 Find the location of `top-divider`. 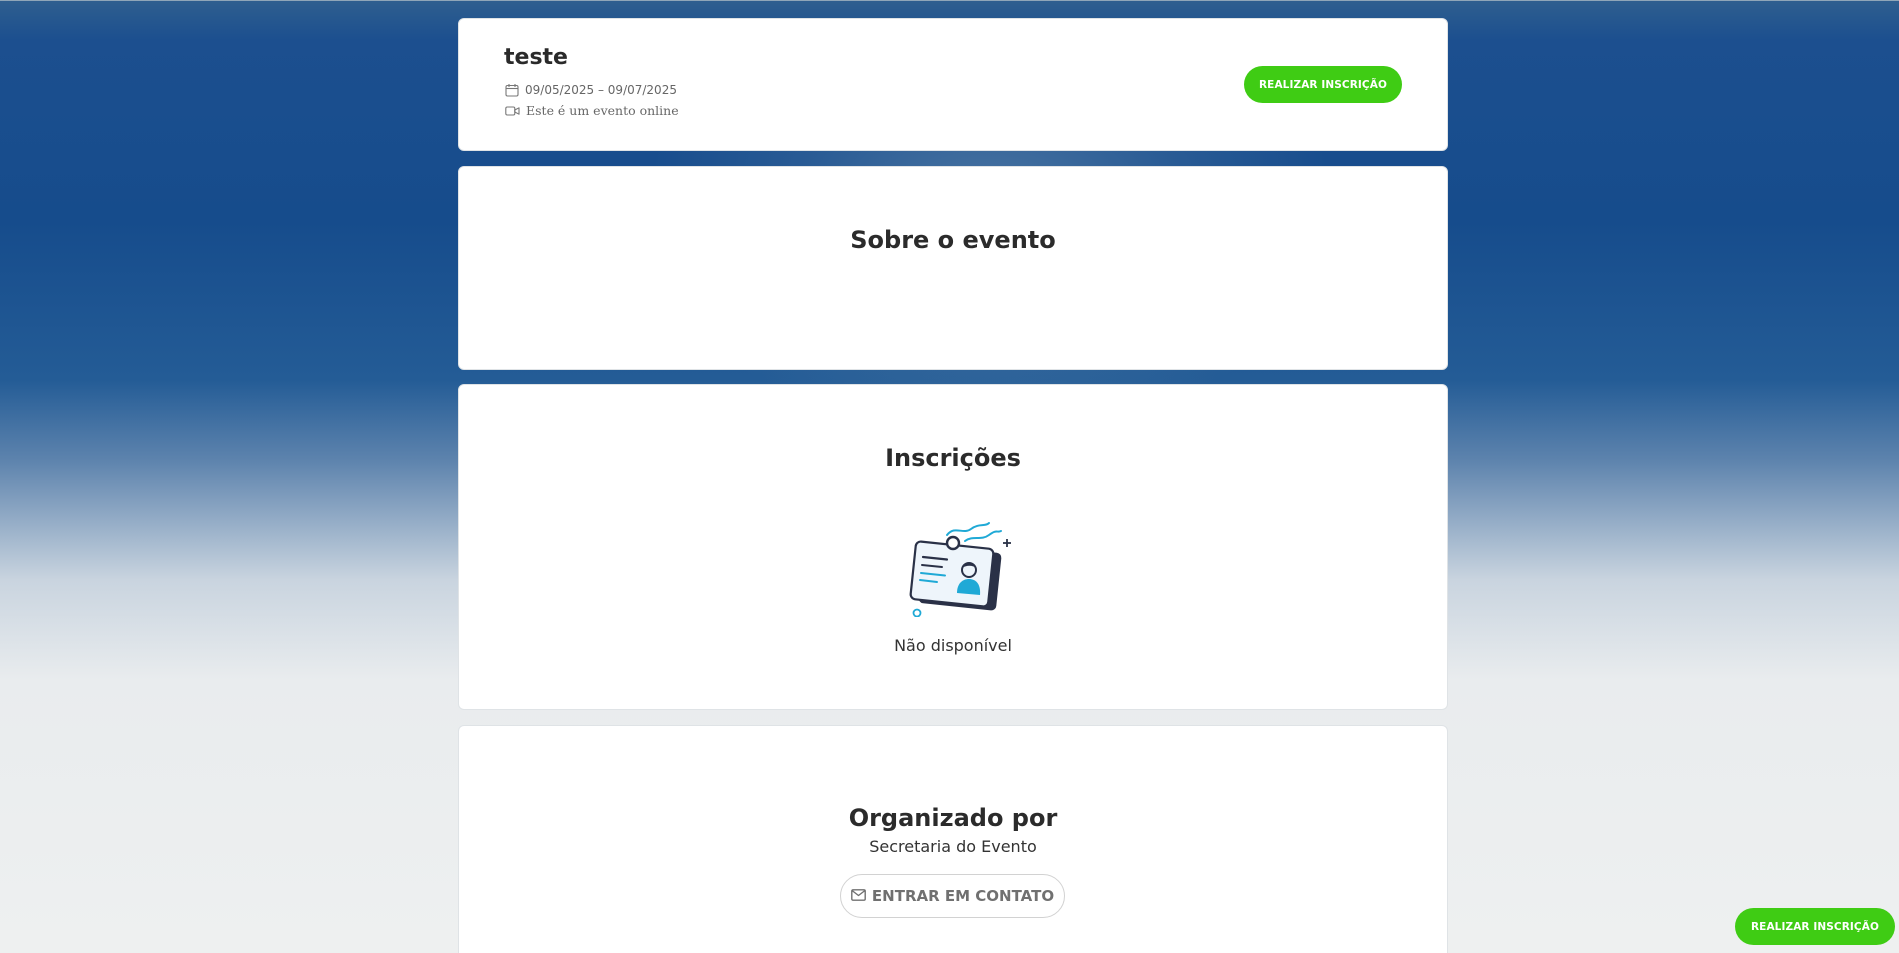

top-divider is located at coordinates (949, 0).